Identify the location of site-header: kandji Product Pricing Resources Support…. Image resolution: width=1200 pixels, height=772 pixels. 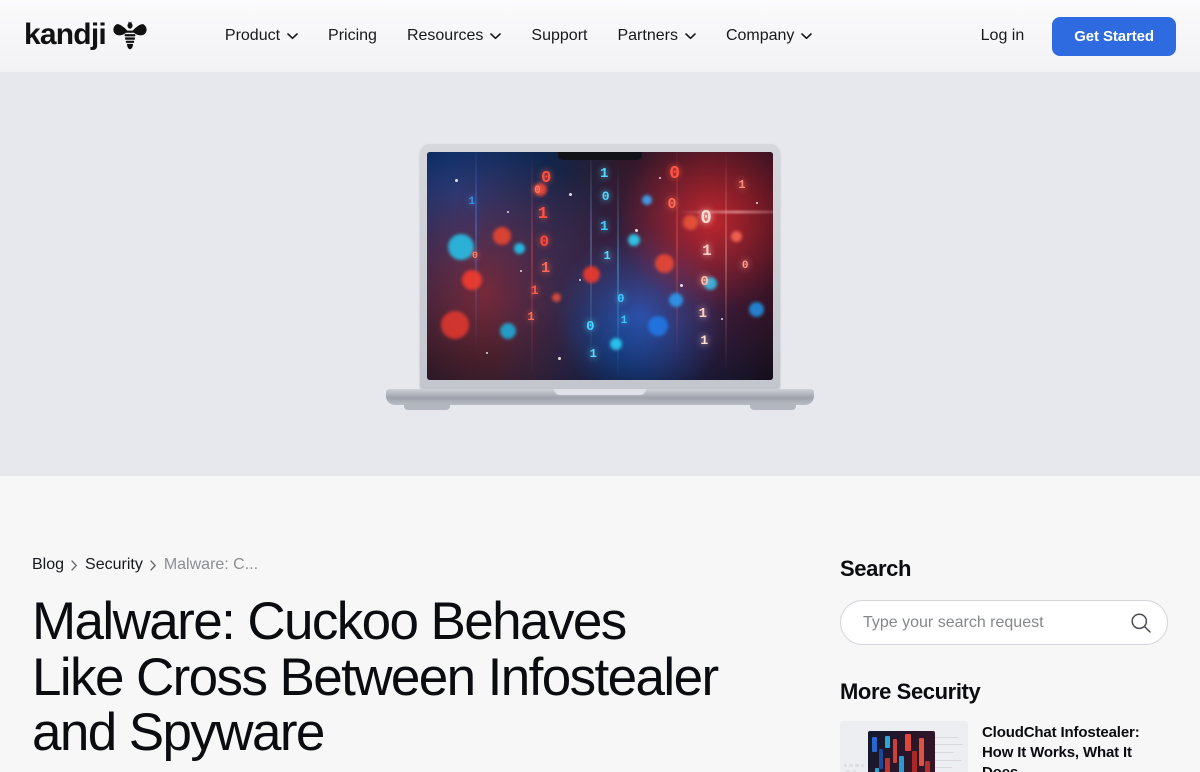
(600, 36).